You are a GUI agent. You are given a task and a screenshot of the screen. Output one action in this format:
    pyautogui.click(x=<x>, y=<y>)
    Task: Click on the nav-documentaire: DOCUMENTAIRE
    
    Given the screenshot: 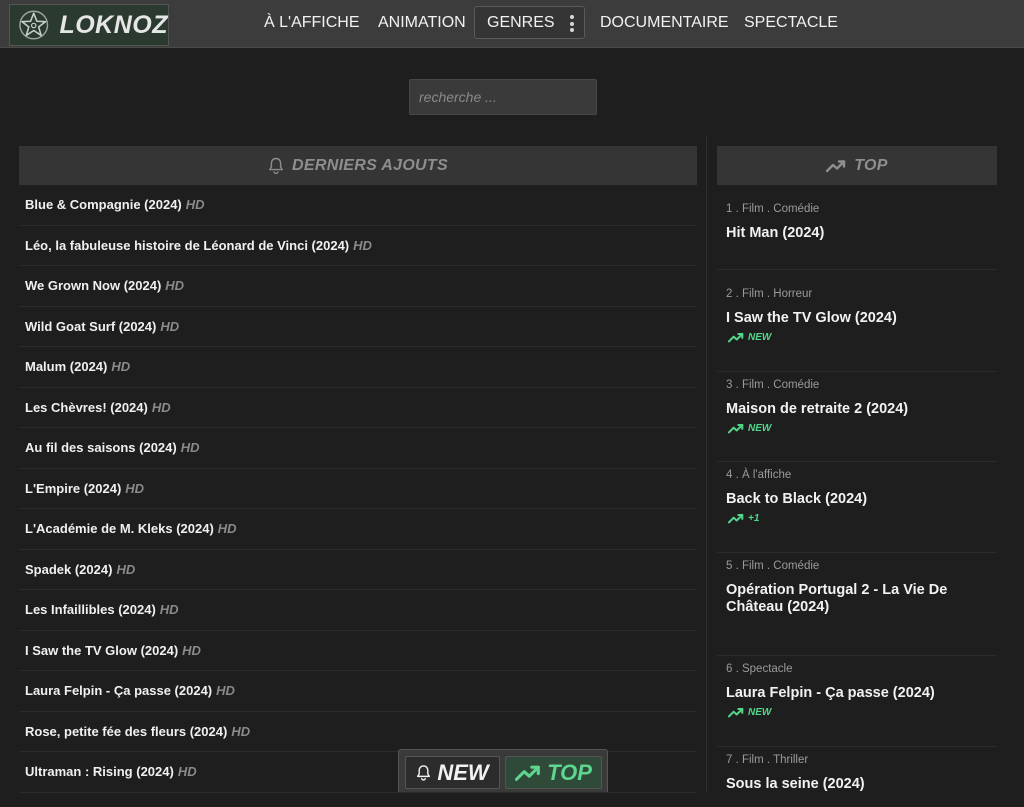 What is the action you would take?
    pyautogui.click(x=664, y=23)
    